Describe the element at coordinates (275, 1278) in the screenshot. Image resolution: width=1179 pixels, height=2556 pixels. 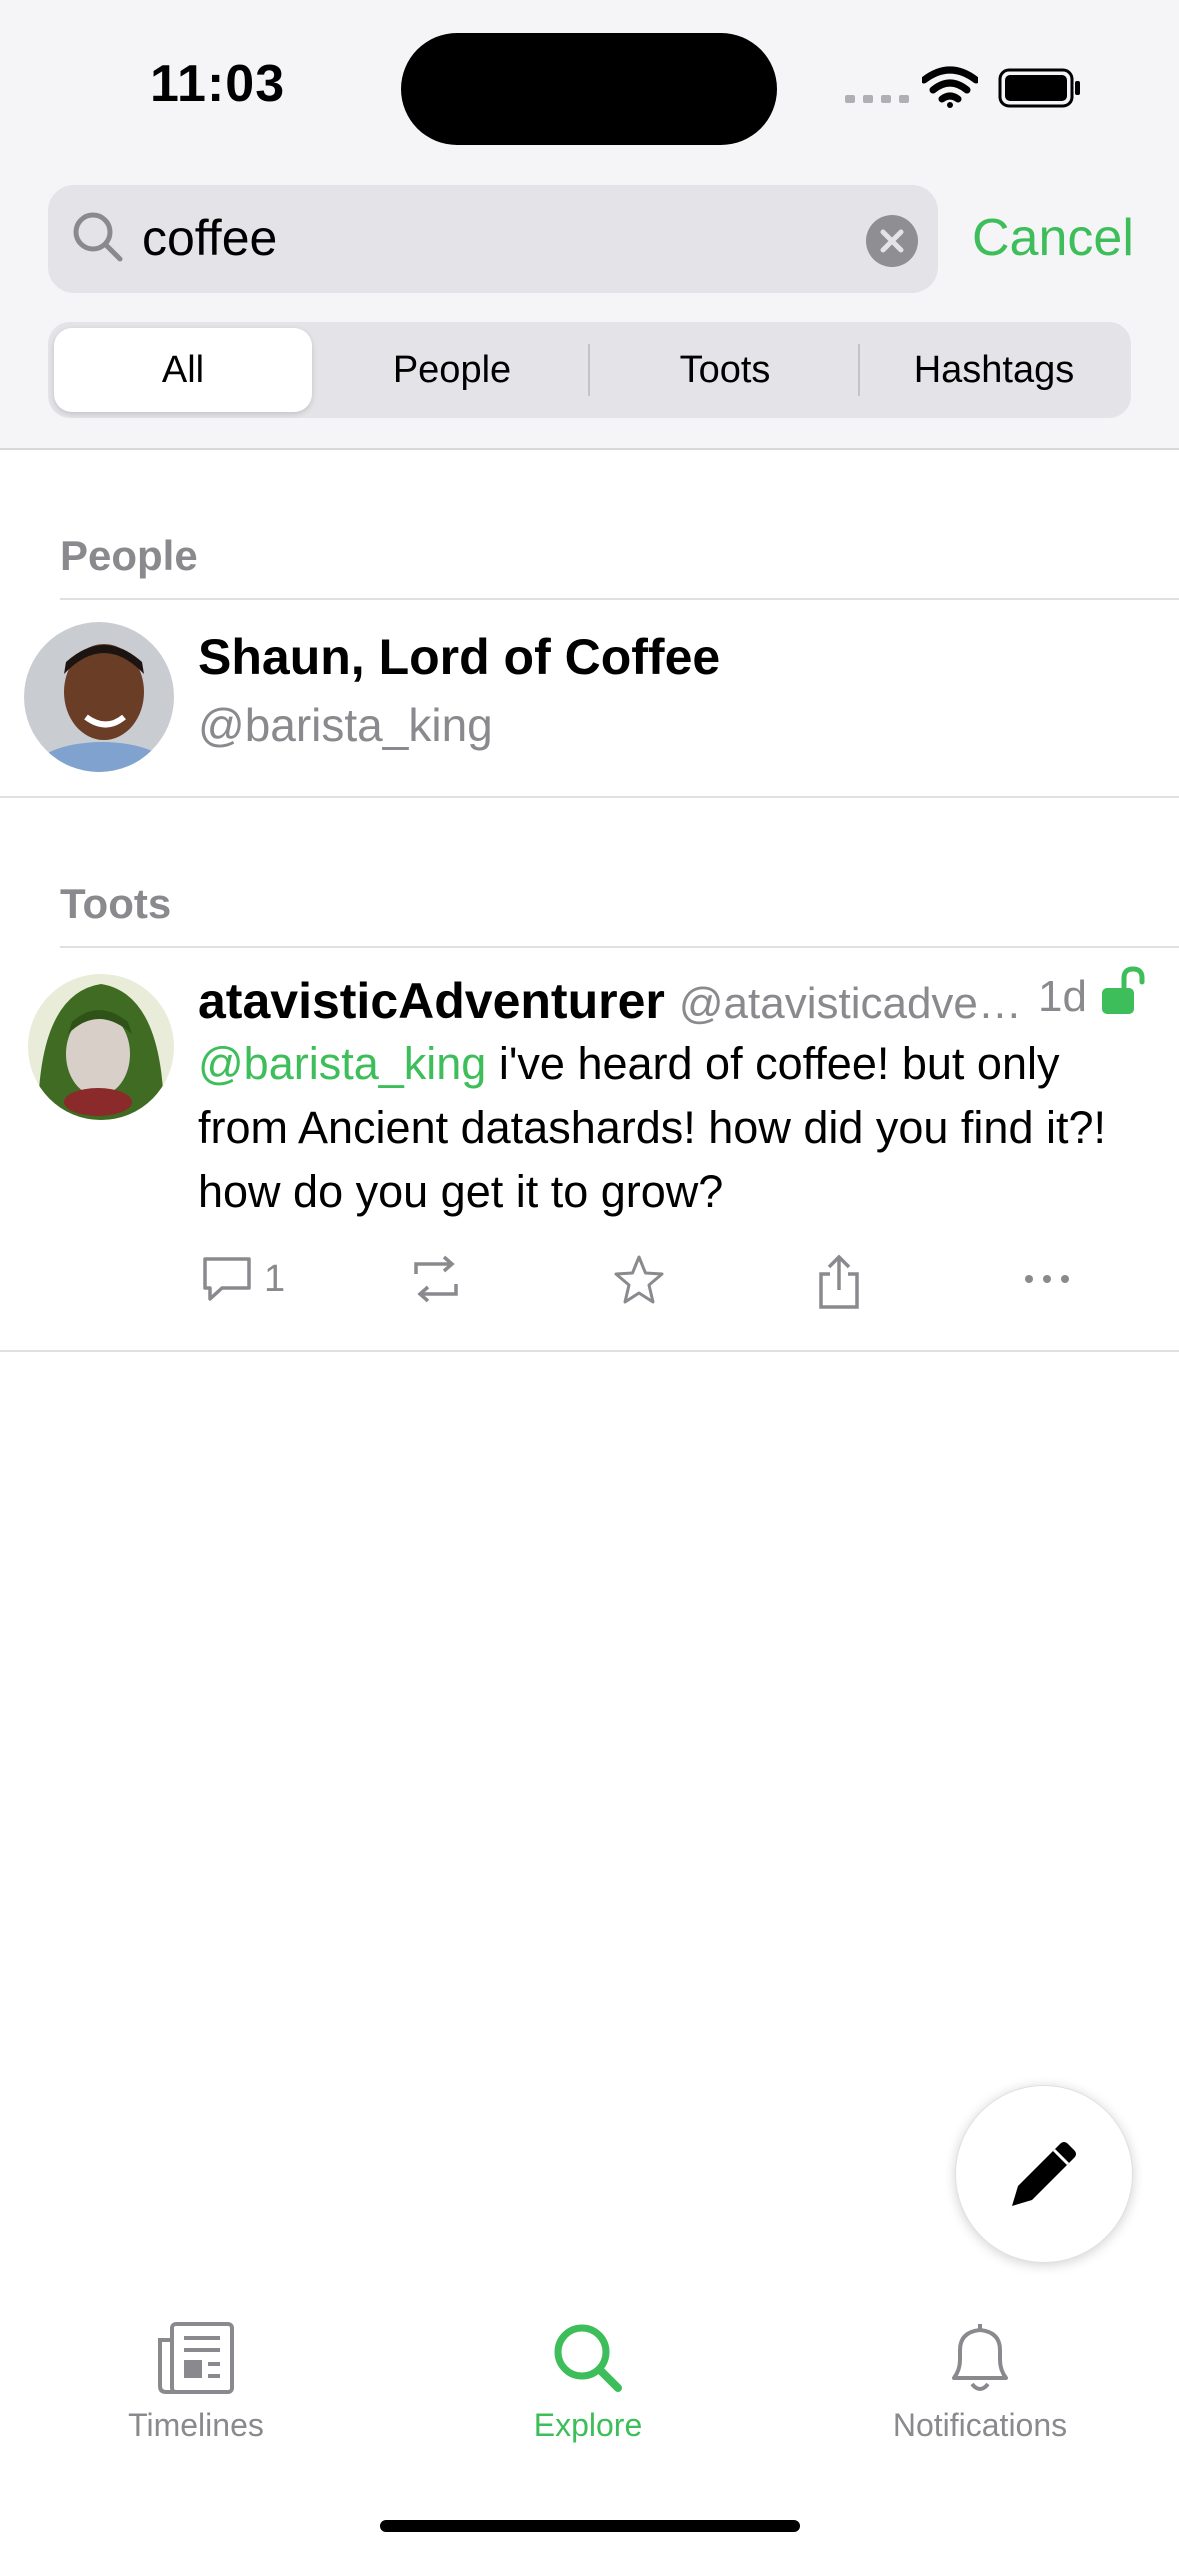
I see `reply-count: 1` at that location.